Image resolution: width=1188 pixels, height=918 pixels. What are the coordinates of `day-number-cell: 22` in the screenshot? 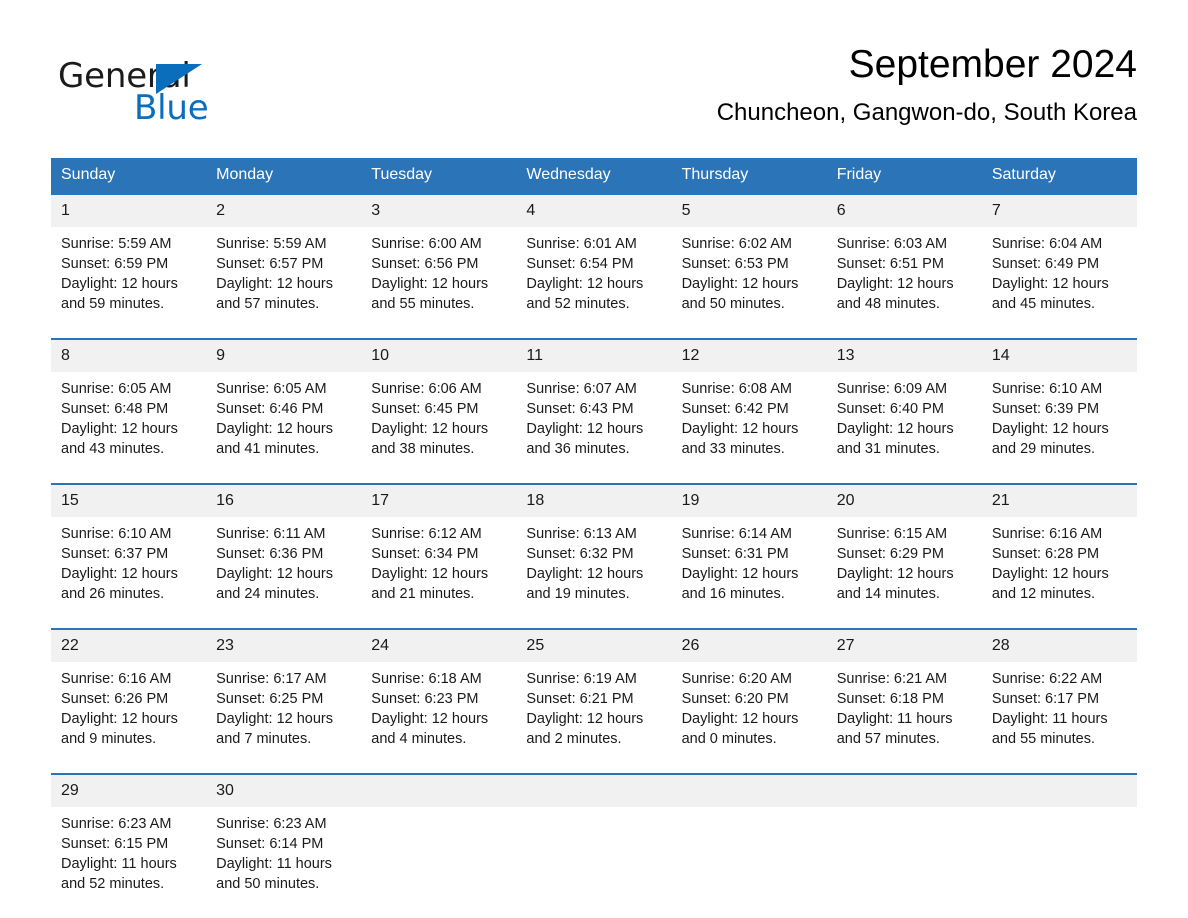 It's located at (129, 646).